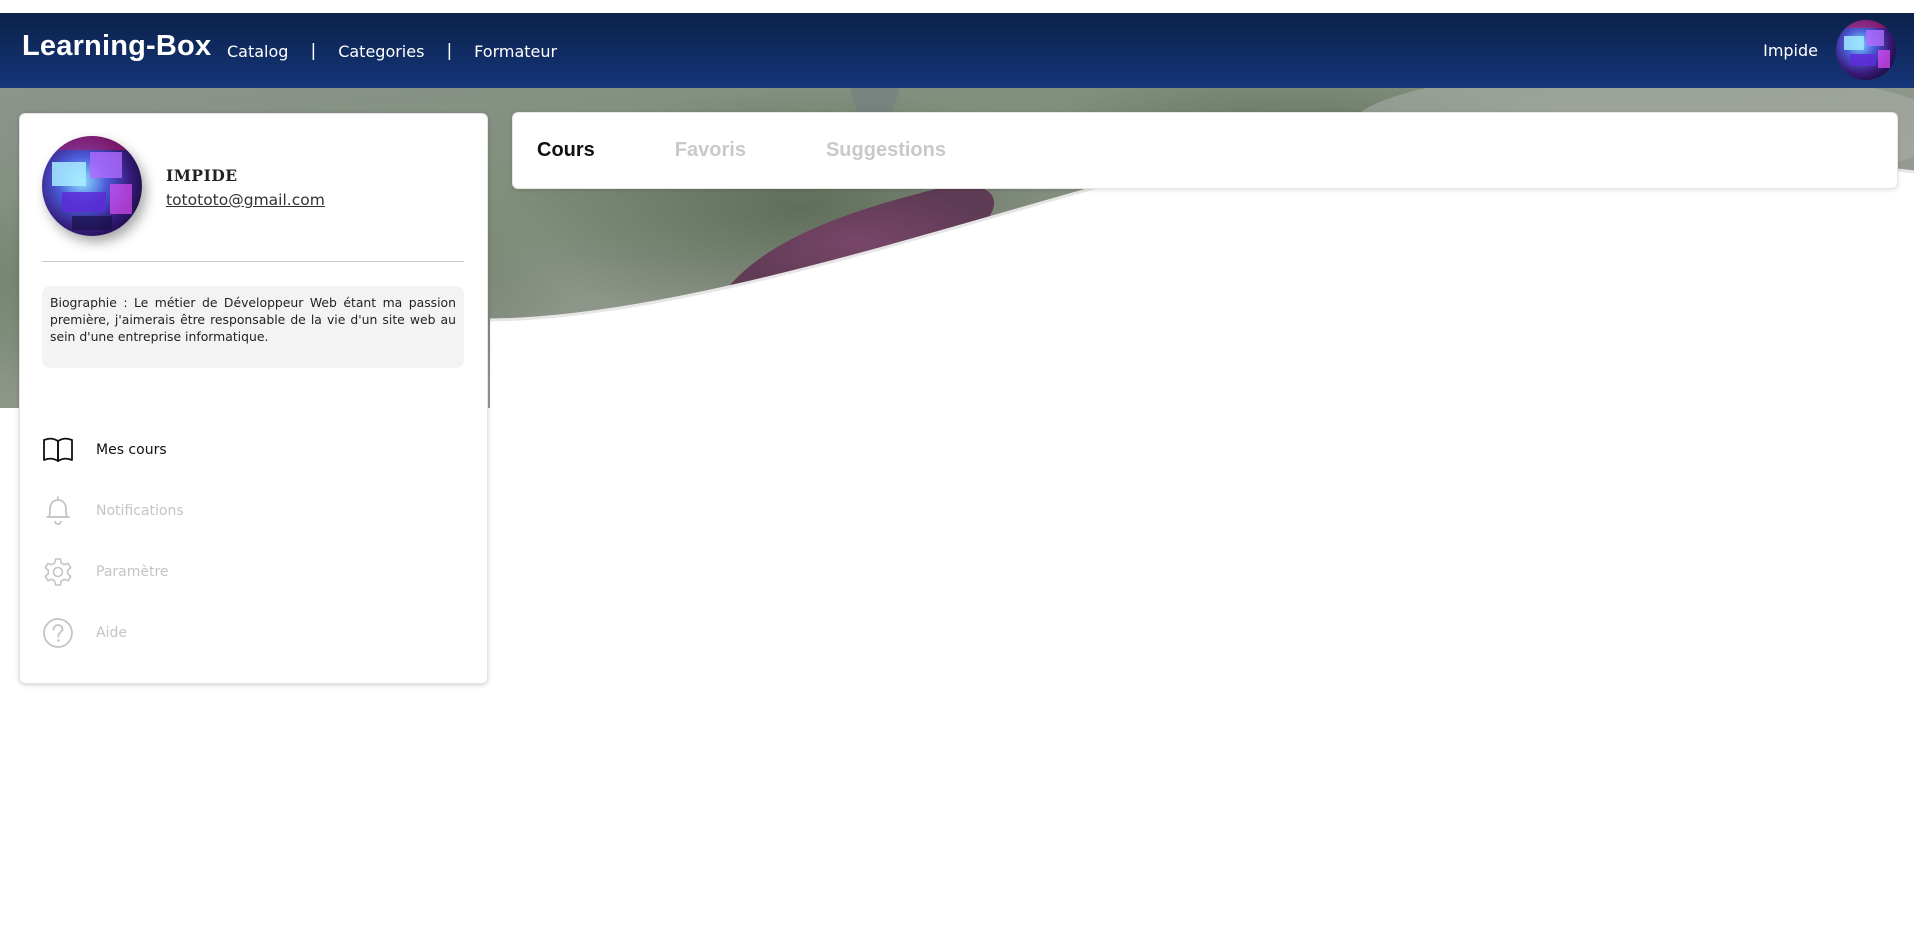  I want to click on tab-cours: Cours, so click(566, 150).